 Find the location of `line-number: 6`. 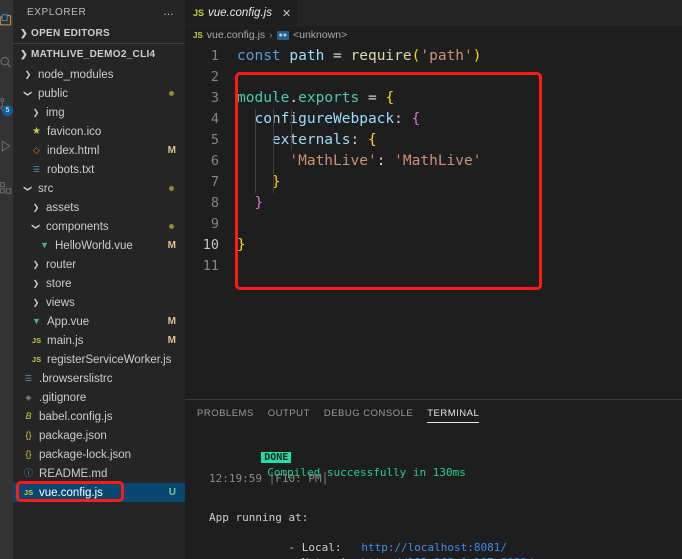

line-number: 6 is located at coordinates (214, 161).